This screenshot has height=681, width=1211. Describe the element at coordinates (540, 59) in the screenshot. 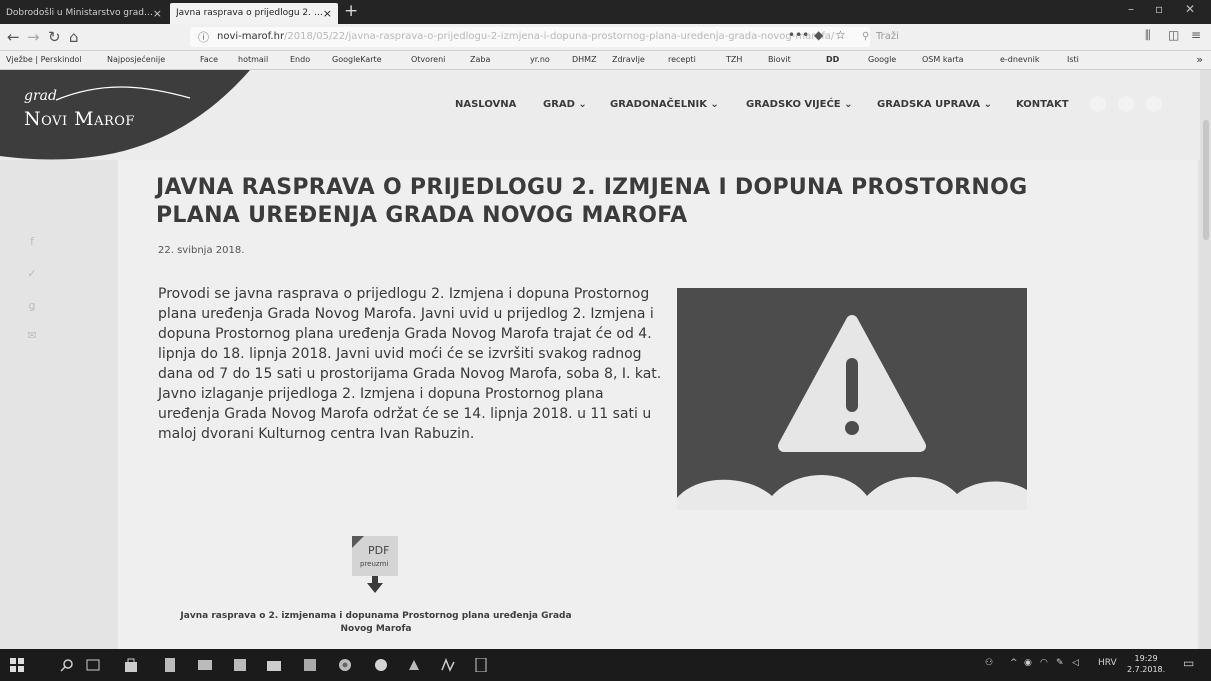

I see `bookmark-item: yr.no` at that location.